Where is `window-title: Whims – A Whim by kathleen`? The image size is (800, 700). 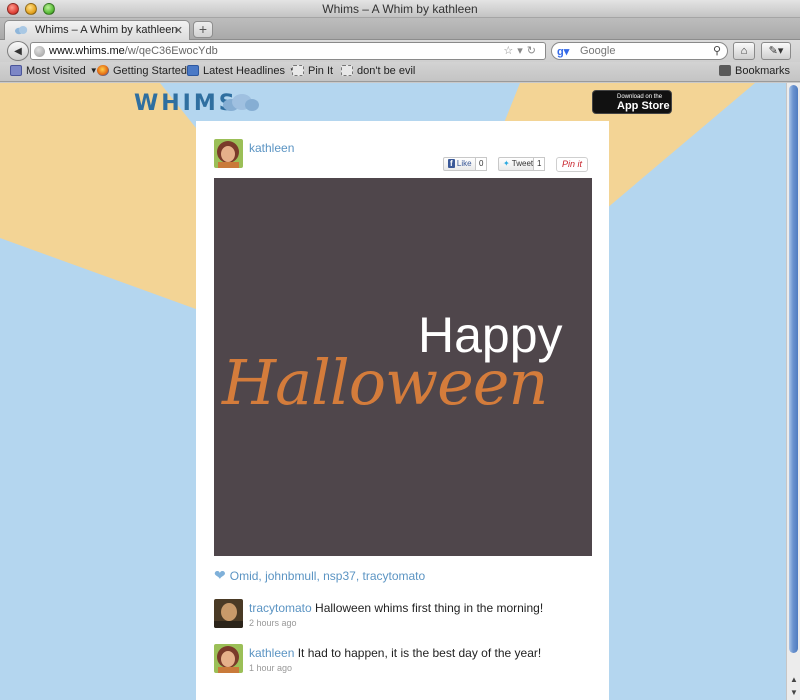 window-title: Whims – A Whim by kathleen is located at coordinates (400, 9).